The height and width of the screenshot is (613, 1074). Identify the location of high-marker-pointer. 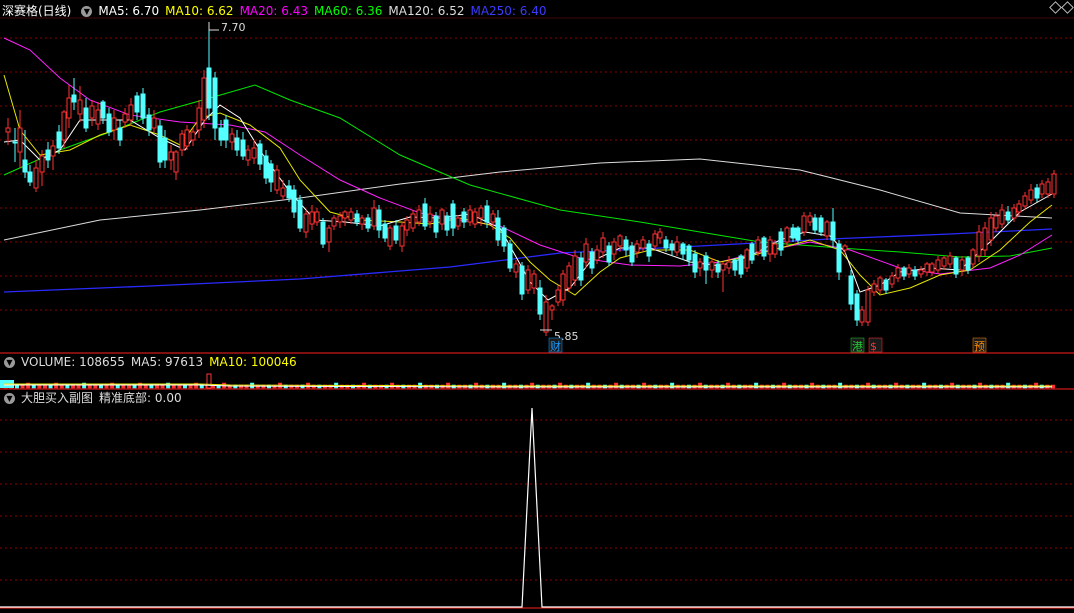
(213, 26).